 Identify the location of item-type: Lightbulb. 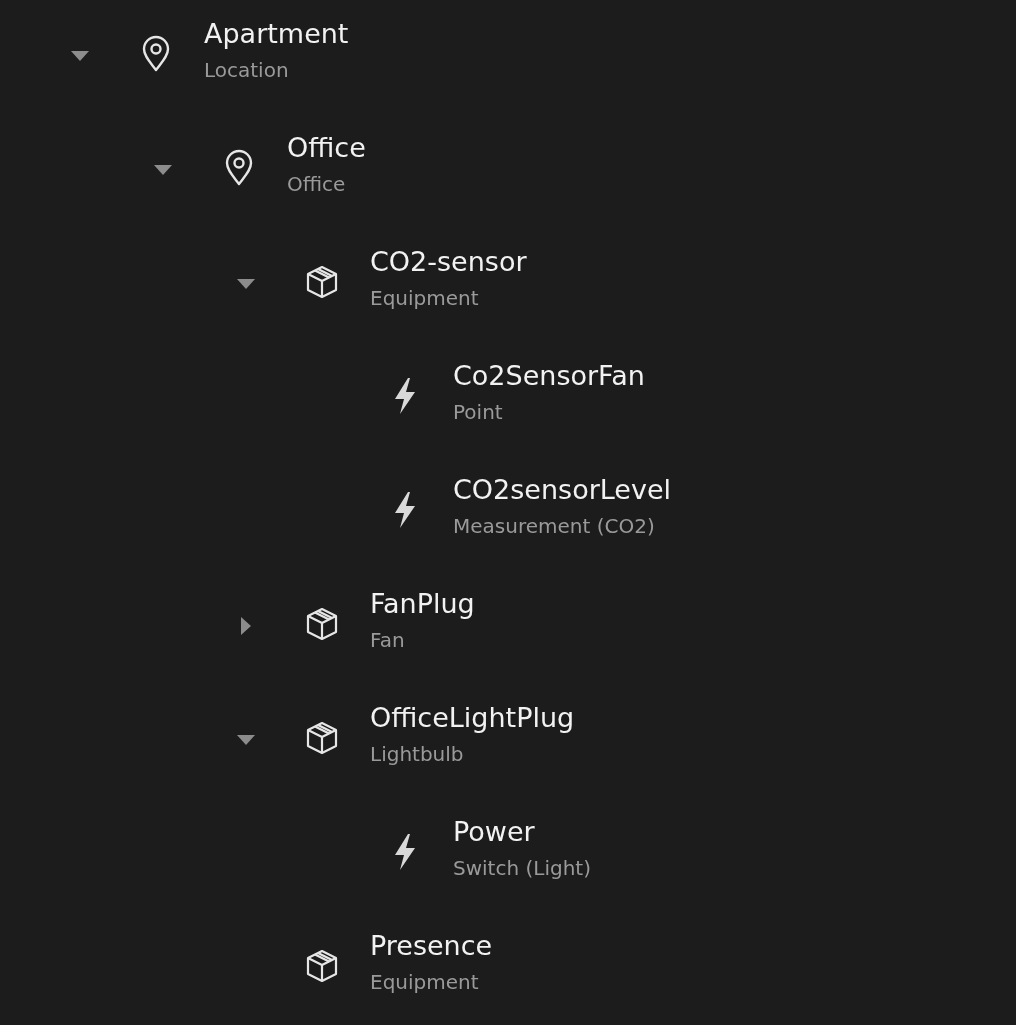
(417, 754).